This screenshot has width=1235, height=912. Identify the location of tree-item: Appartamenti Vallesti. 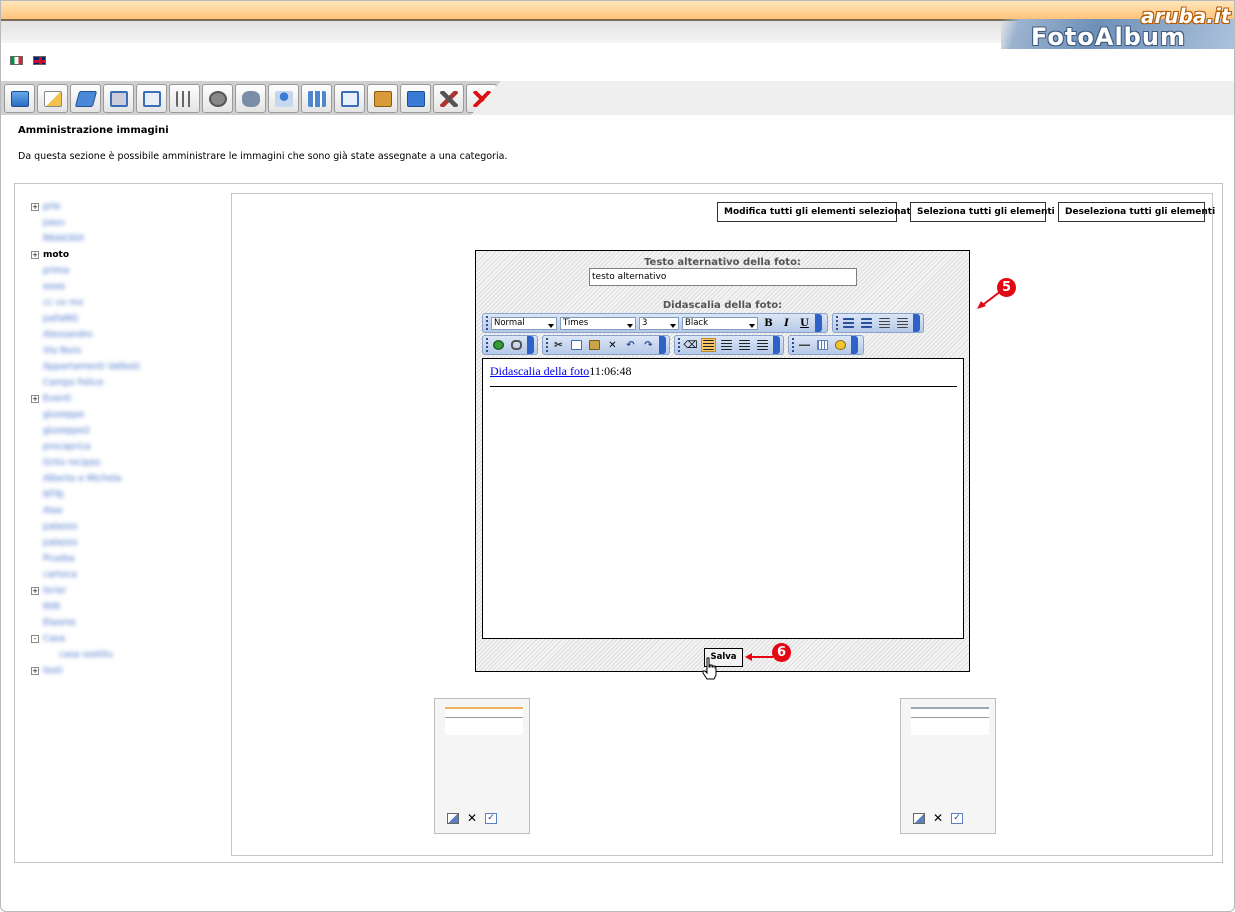
(126, 367).